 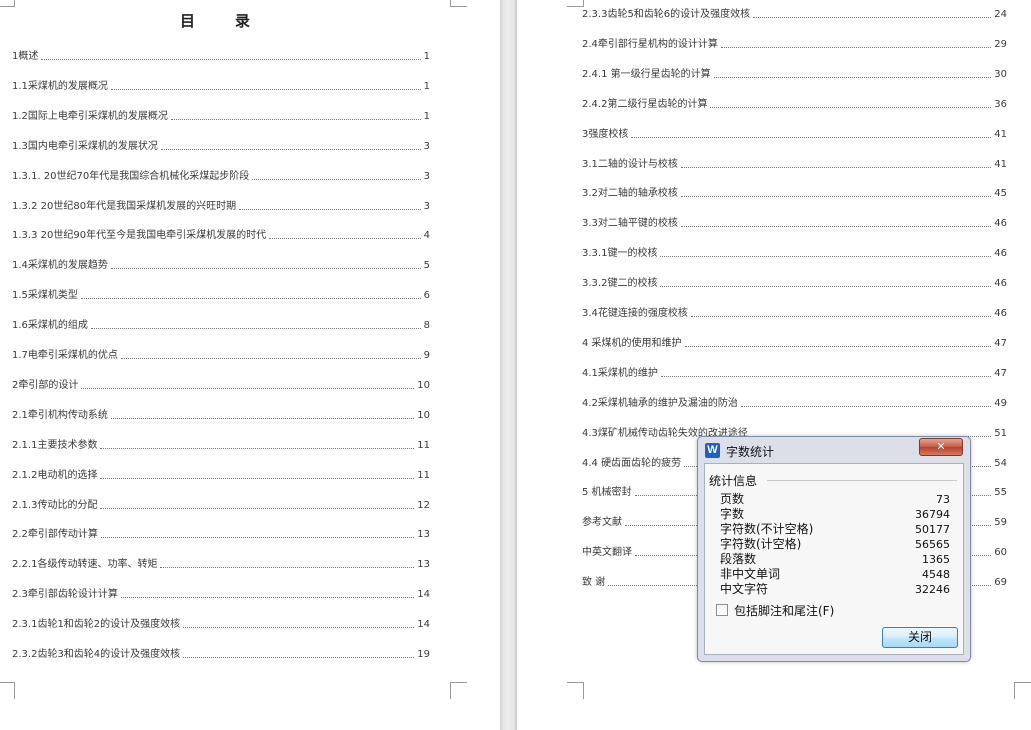 I want to click on include-footnotes-checkbox, so click(x=722, y=610).